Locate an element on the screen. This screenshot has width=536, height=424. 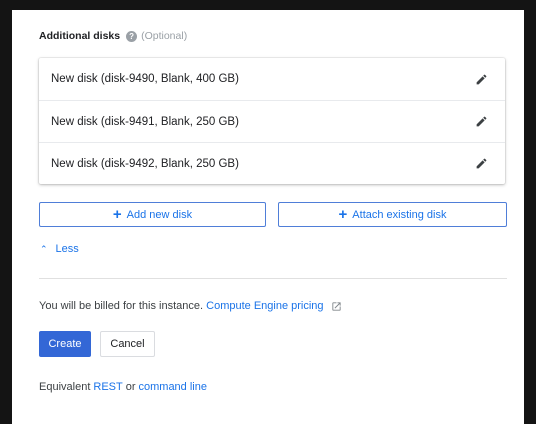
cancel-button: Cancel is located at coordinates (127, 344).